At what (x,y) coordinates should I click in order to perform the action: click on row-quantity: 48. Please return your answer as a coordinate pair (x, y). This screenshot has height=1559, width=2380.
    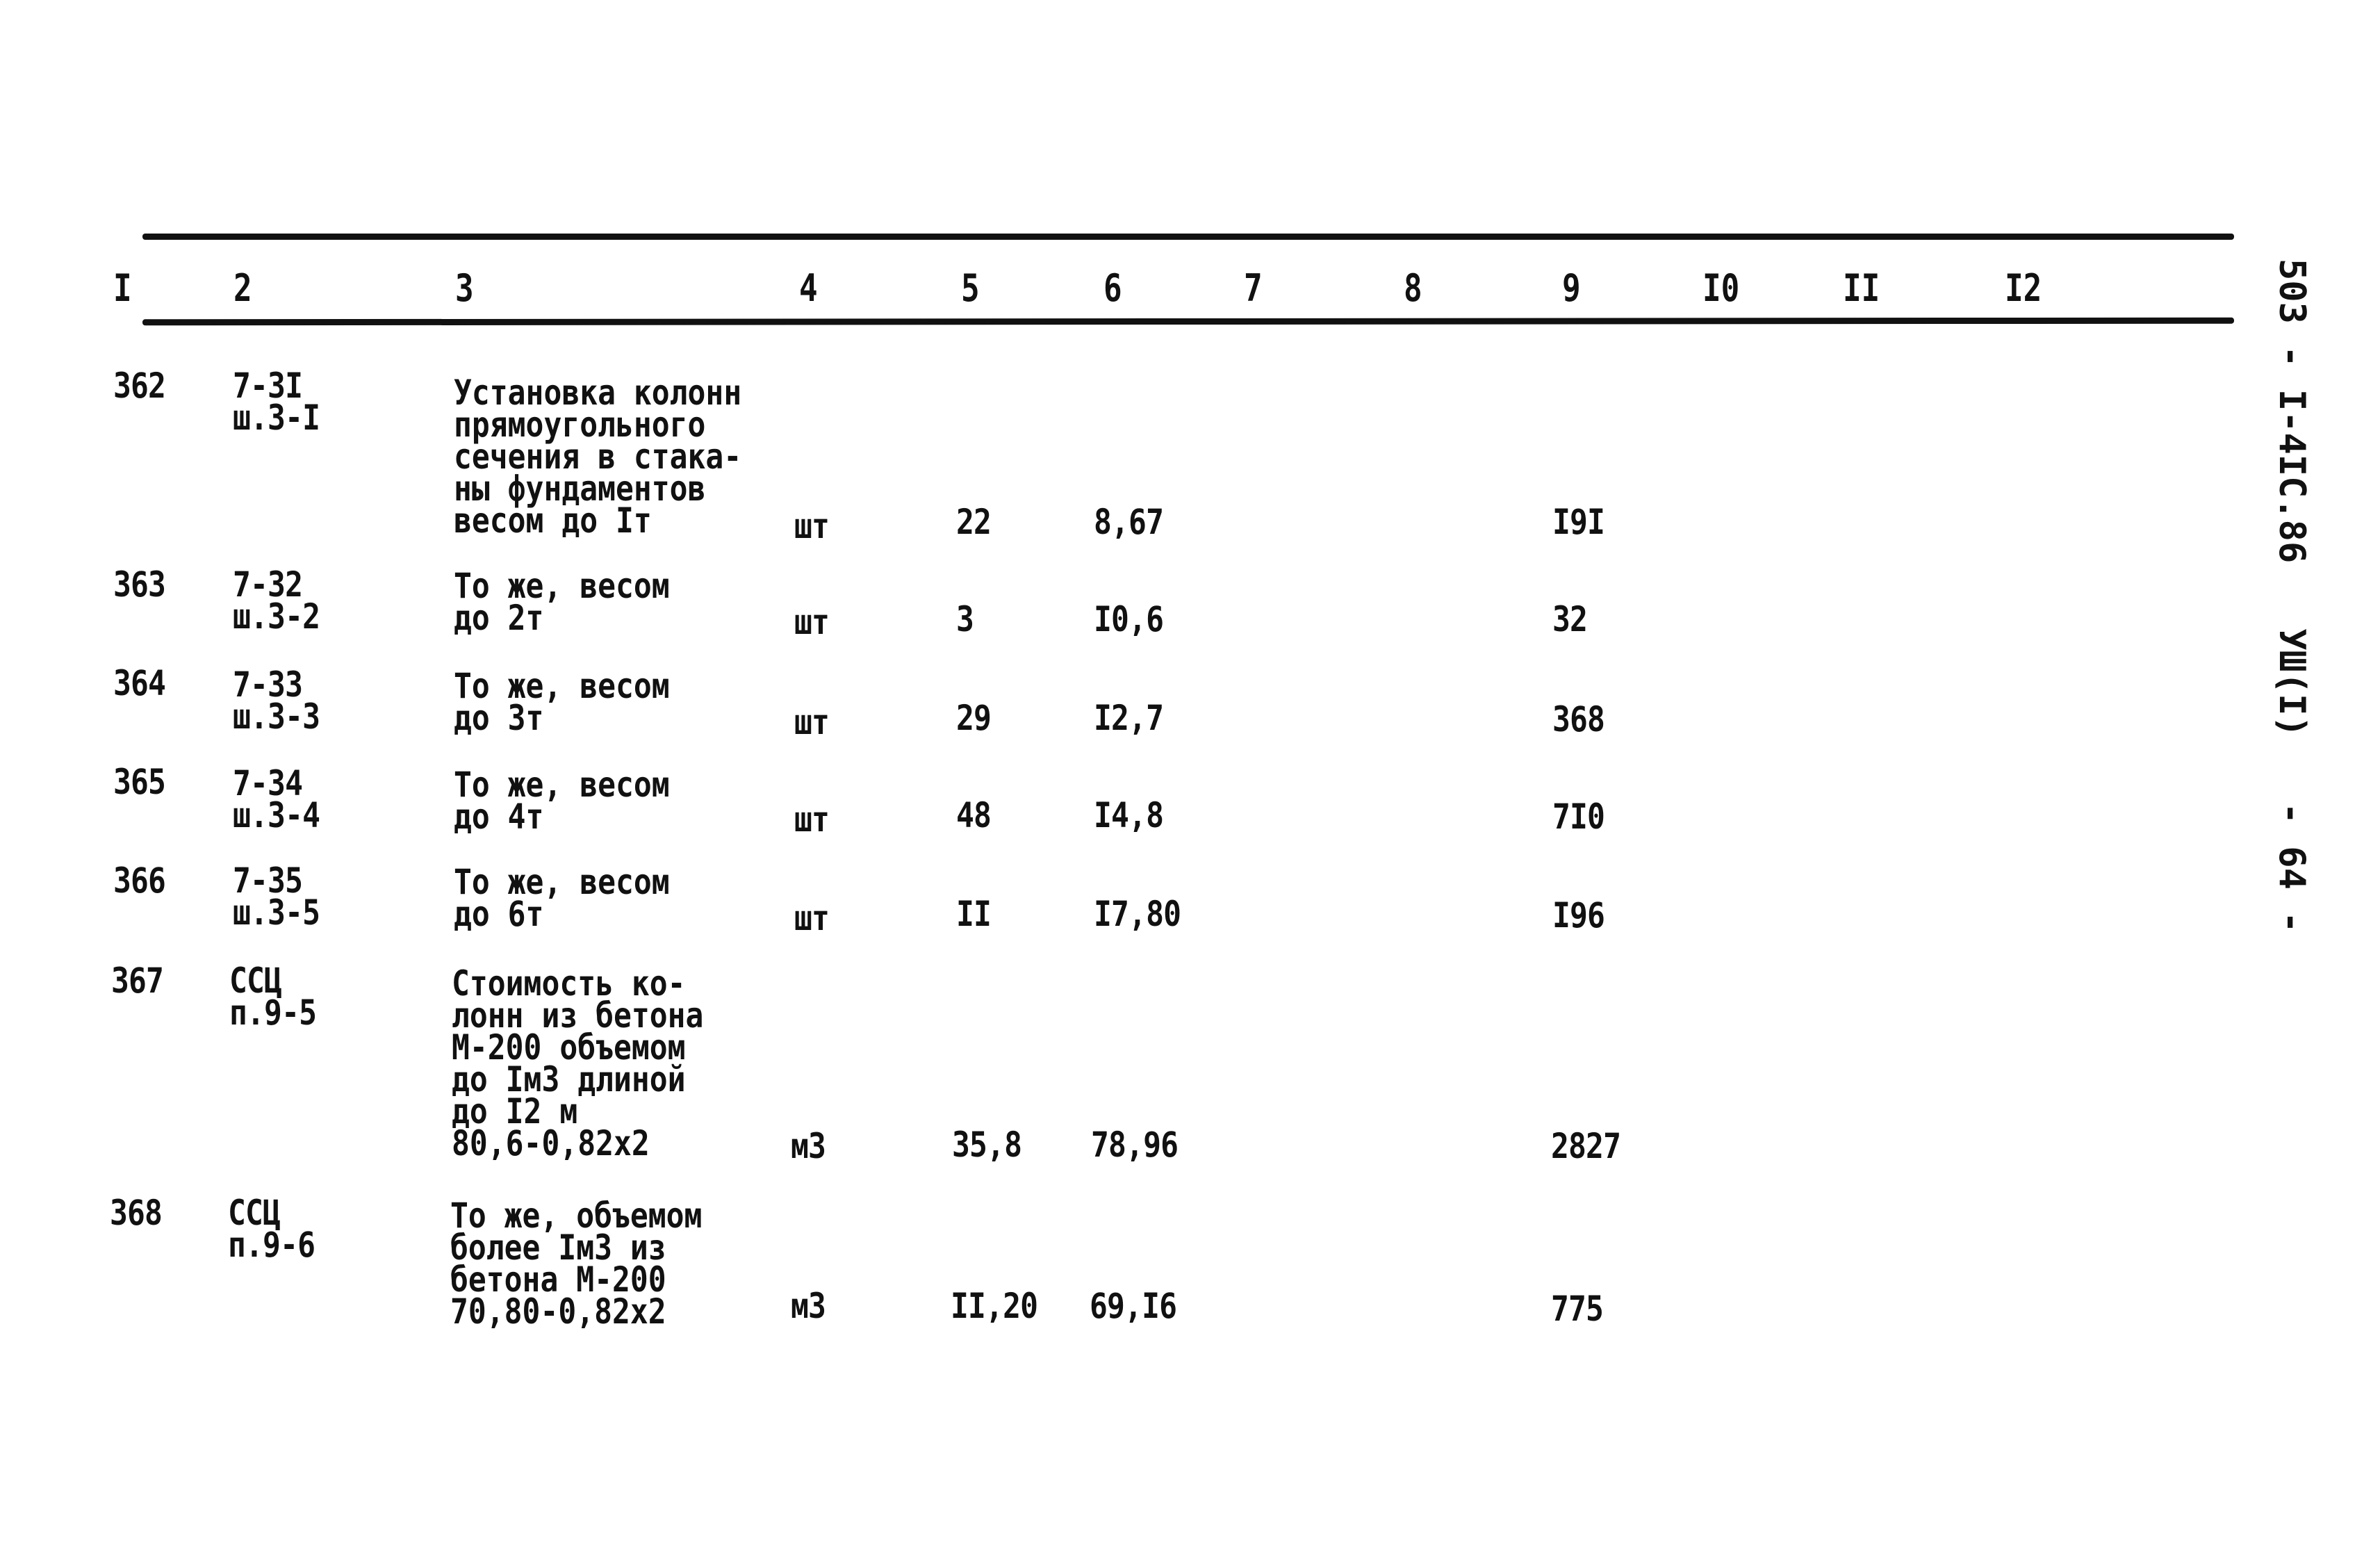
    Looking at the image, I should click on (974, 815).